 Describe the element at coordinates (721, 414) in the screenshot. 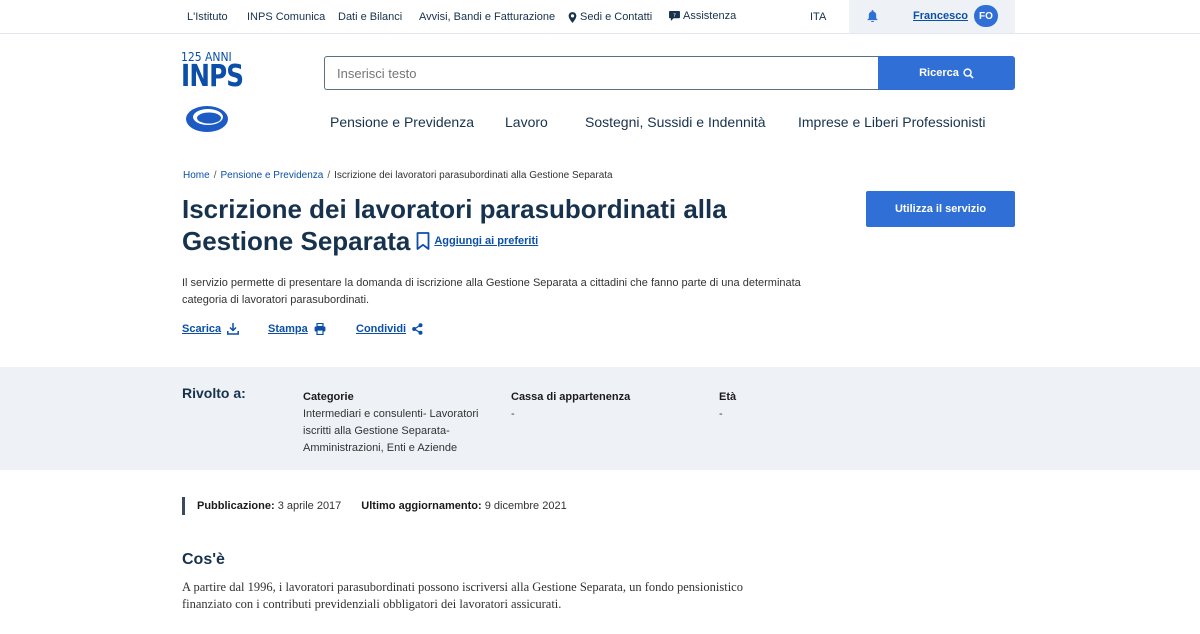

I see `eta-value: -` at that location.